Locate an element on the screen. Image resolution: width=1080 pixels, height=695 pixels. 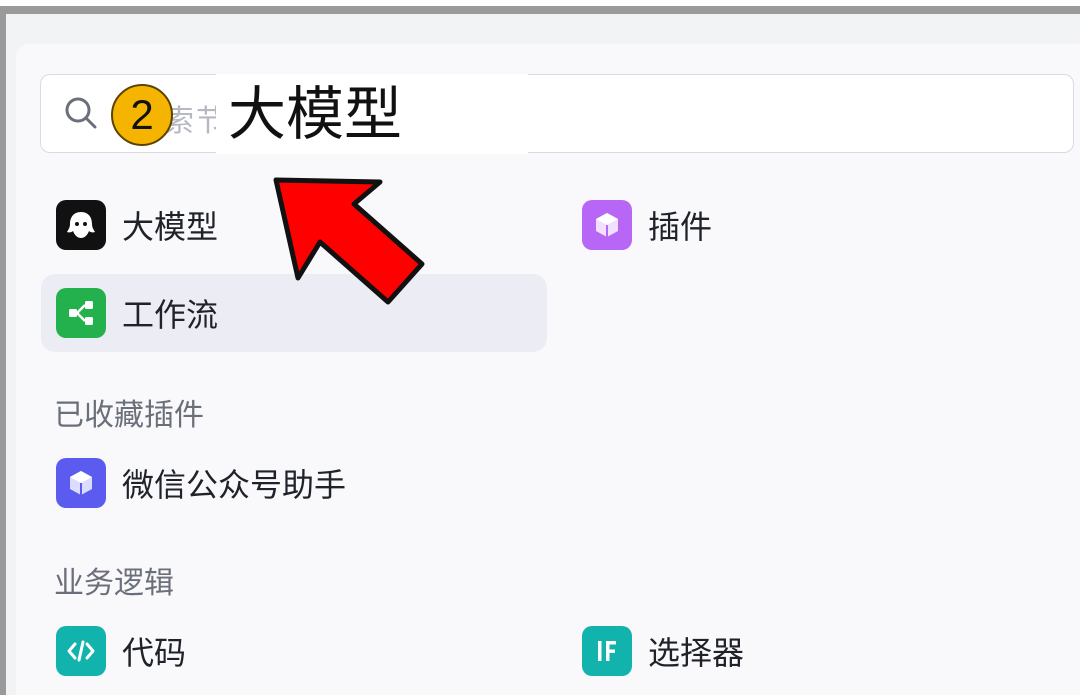
node-label: 大模型 is located at coordinates (170, 227).